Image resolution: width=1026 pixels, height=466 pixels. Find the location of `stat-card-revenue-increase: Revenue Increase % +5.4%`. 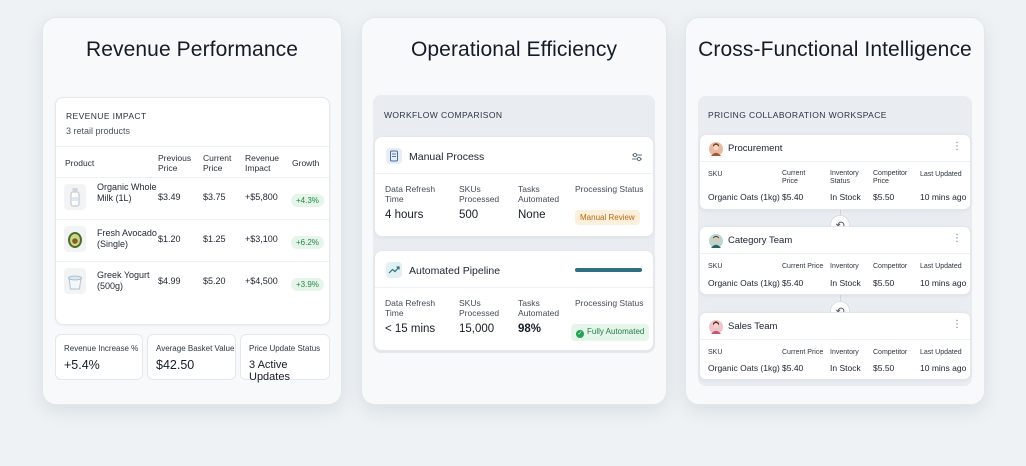

stat-card-revenue-increase: Revenue Increase % +5.4% is located at coordinates (99, 357).